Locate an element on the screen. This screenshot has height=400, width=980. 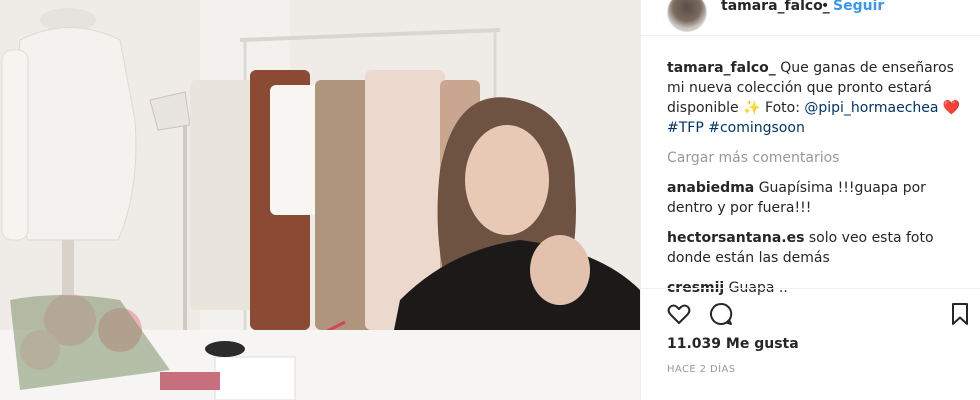
comment-username: anabiedma is located at coordinates (710, 188).